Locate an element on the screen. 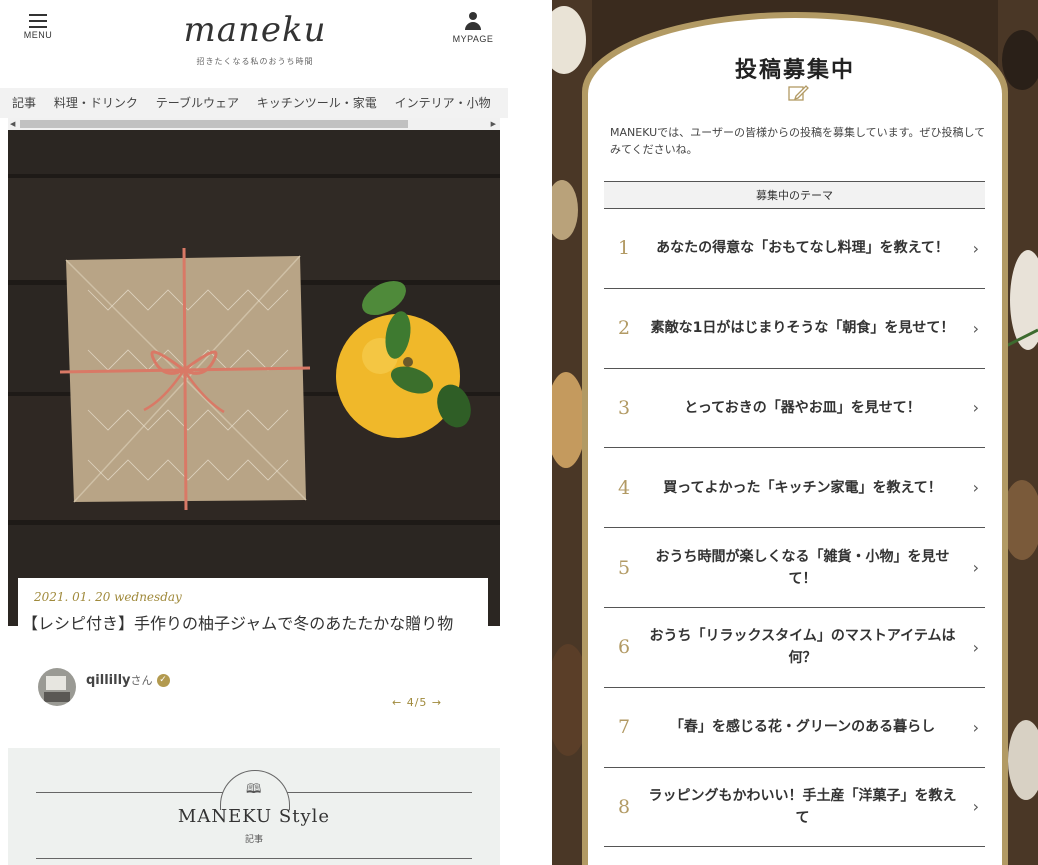 This screenshot has height=865, width=1038. theme-number: 1 is located at coordinates (624, 248).